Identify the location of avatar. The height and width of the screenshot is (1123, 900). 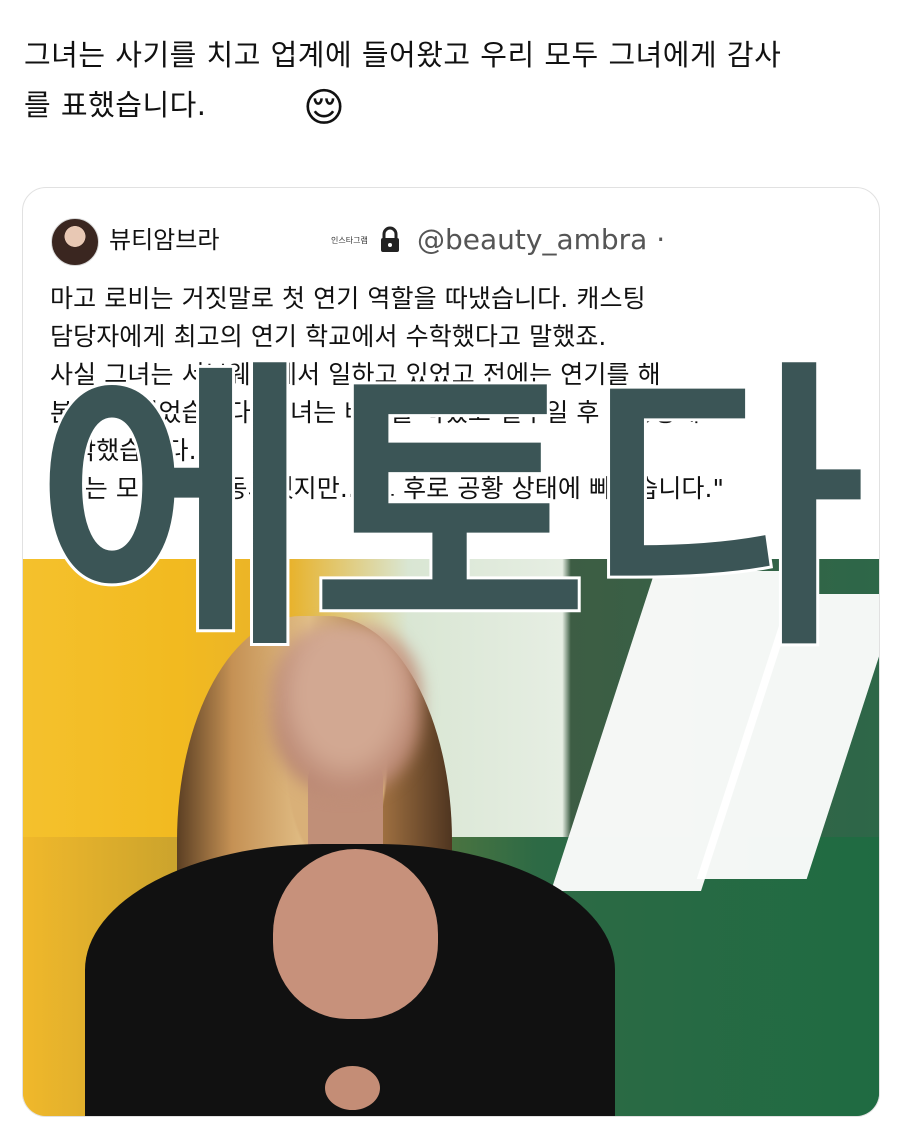
(75, 242).